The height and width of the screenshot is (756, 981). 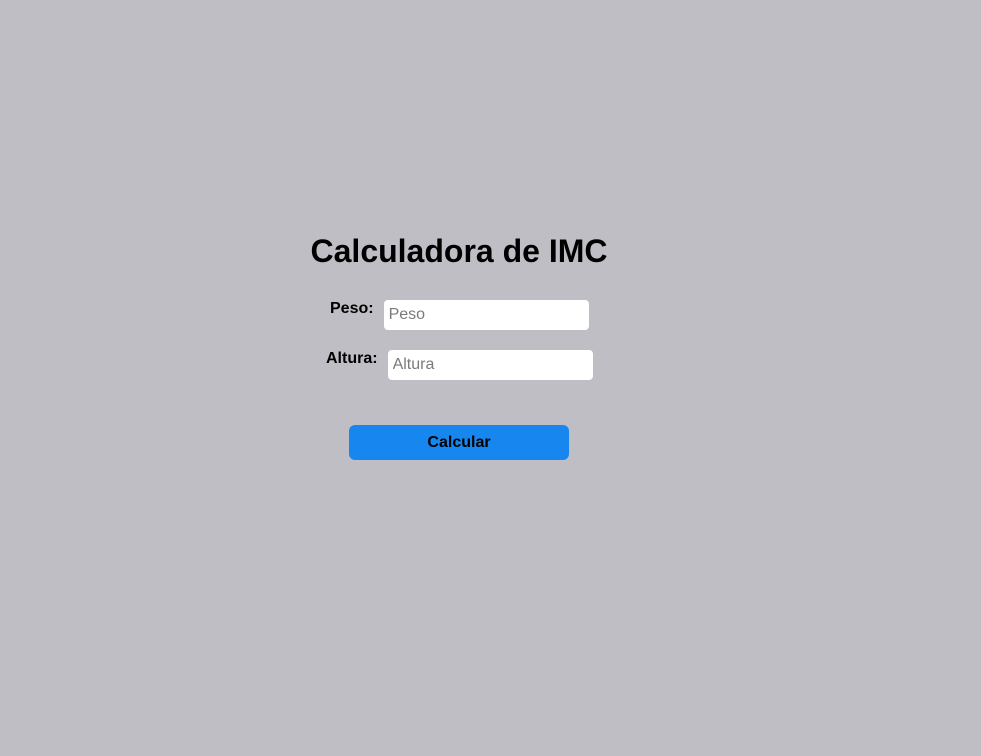 What do you see at coordinates (459, 442) in the screenshot?
I see `calcular-button: Calcular` at bounding box center [459, 442].